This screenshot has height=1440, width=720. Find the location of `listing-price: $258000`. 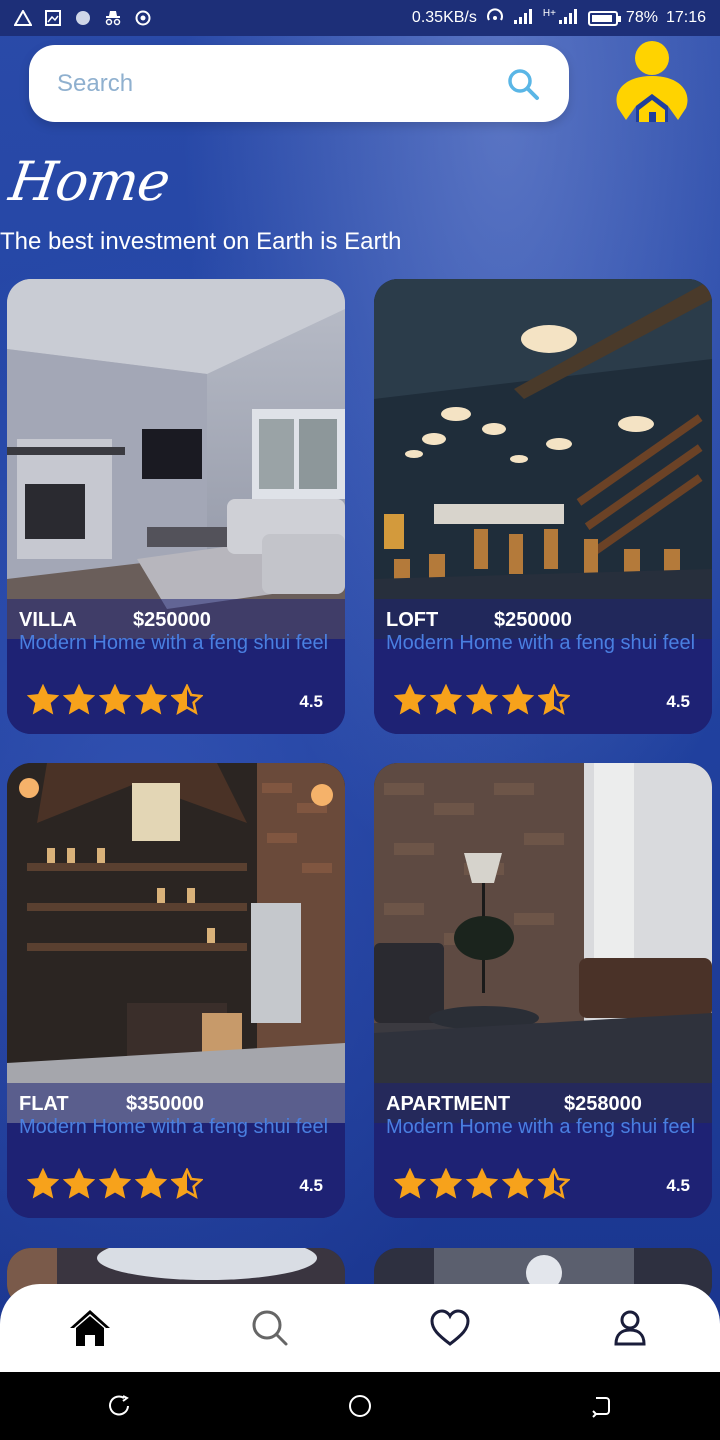

listing-price: $258000 is located at coordinates (603, 1104).